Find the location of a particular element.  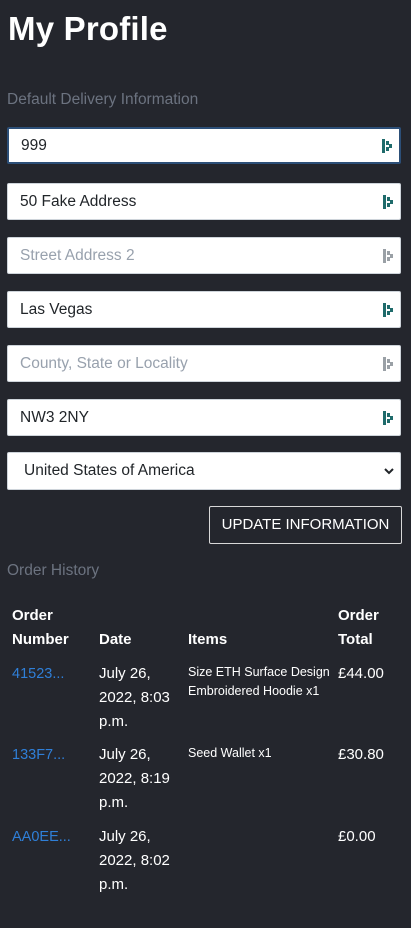

county-input is located at coordinates (195, 363).